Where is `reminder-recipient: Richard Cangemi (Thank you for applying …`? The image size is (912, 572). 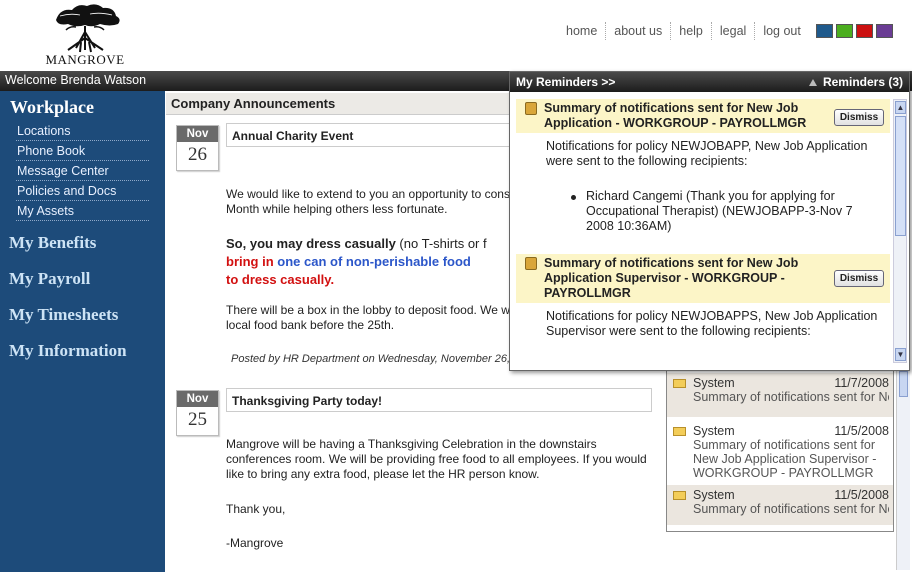 reminder-recipient: Richard Cangemi (Thank you for applying … is located at coordinates (703, 207).